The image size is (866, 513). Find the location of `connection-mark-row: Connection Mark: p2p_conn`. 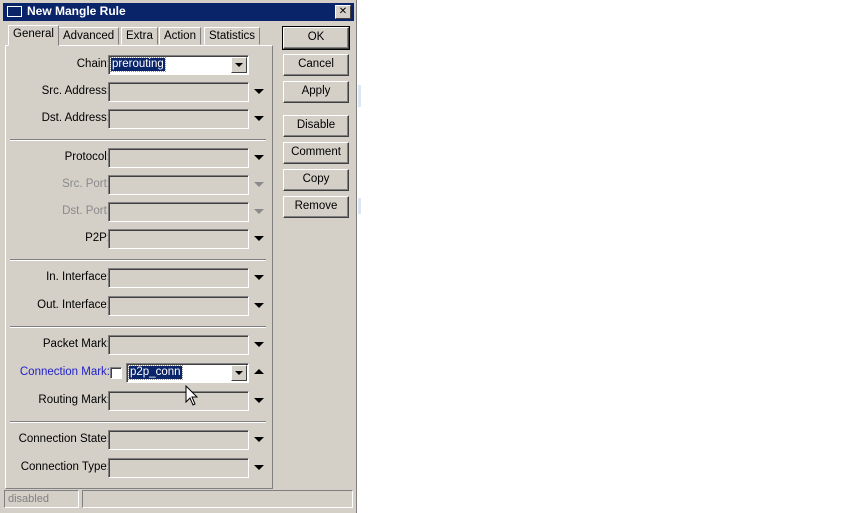

connection-mark-row: Connection Mark: p2p_conn is located at coordinates (140, 373).